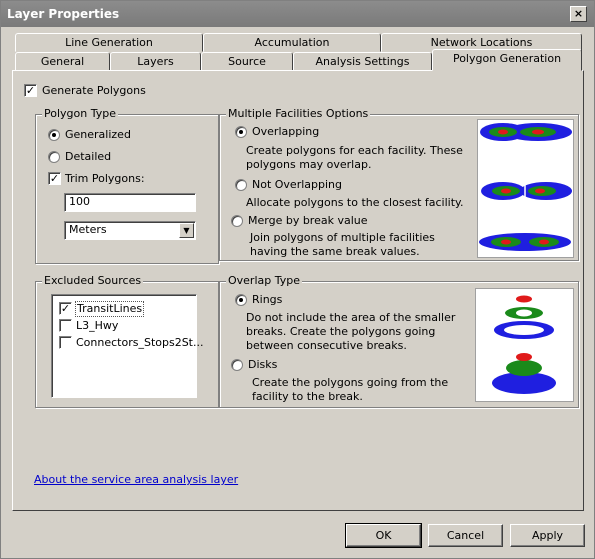 This screenshot has width=595, height=559. What do you see at coordinates (247, 61) in the screenshot?
I see `tab-source: Source` at bounding box center [247, 61].